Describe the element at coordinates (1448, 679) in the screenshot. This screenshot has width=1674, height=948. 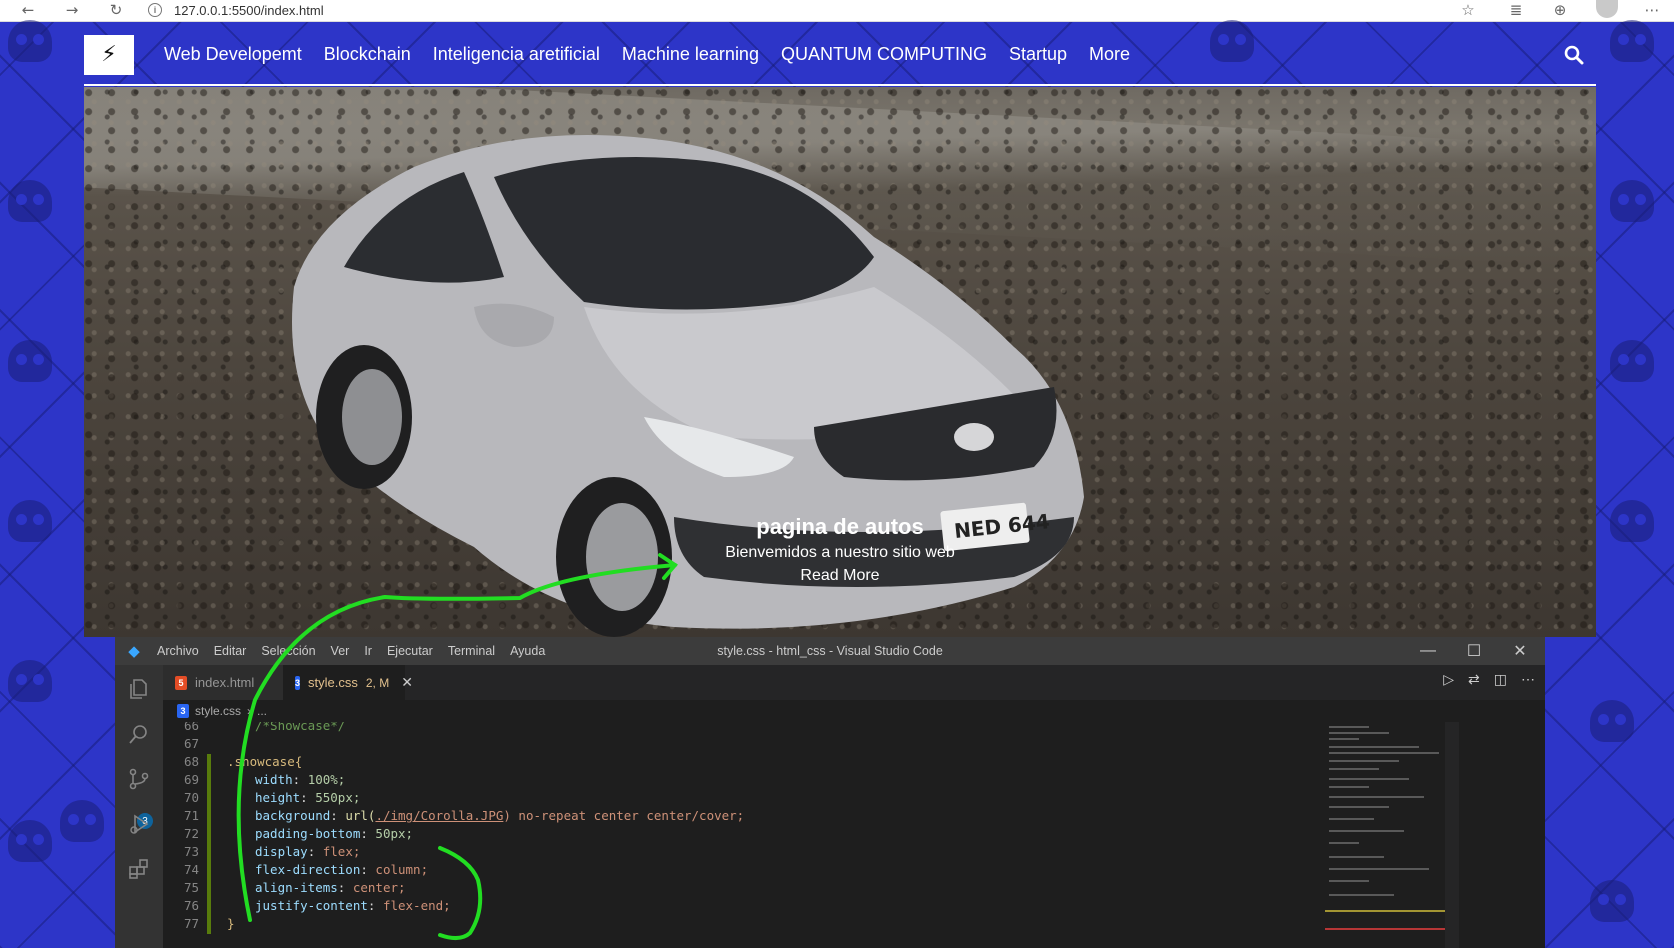
I see `run-icon: ▷` at that location.